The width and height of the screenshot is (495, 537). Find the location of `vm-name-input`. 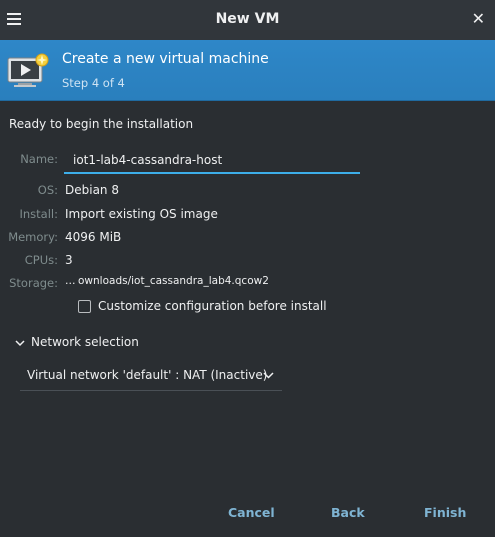

vm-name-input is located at coordinates (212, 161).